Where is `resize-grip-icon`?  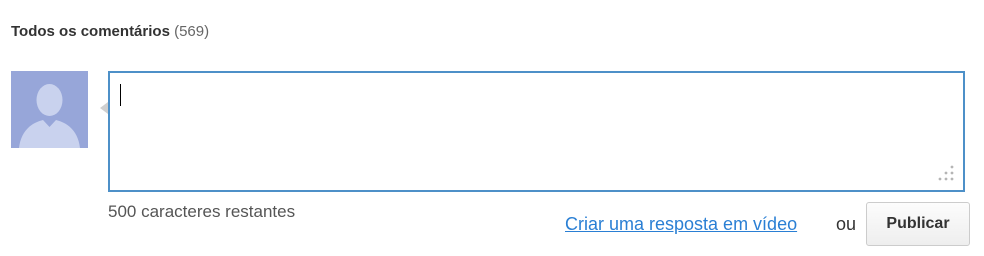
resize-grip-icon is located at coordinates (946, 173).